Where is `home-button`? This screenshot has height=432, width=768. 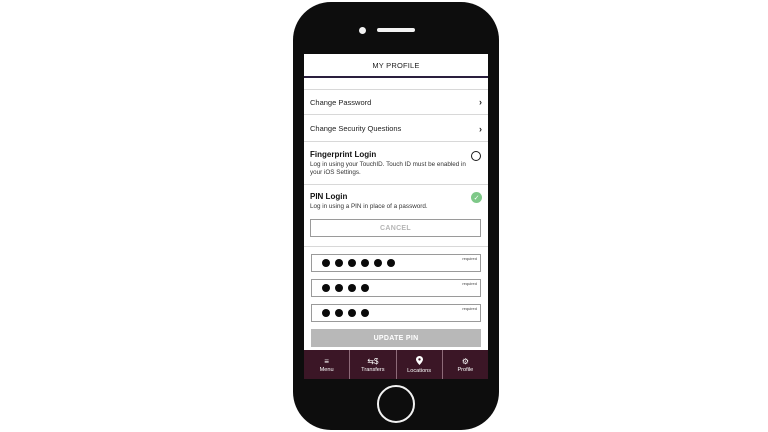
home-button is located at coordinates (396, 404).